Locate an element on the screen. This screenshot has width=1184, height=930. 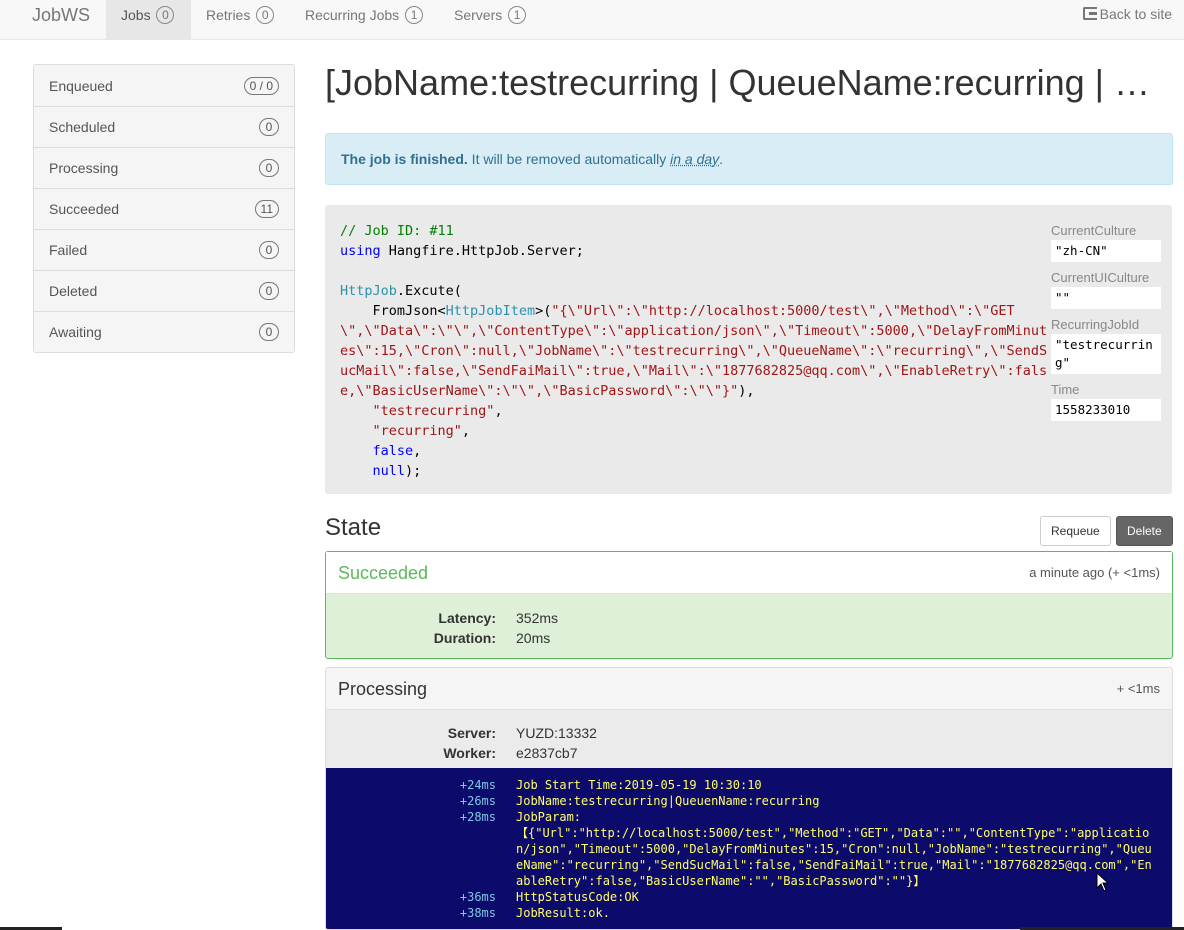
code-arg-jobname: "testrecurring" is located at coordinates (433, 411).